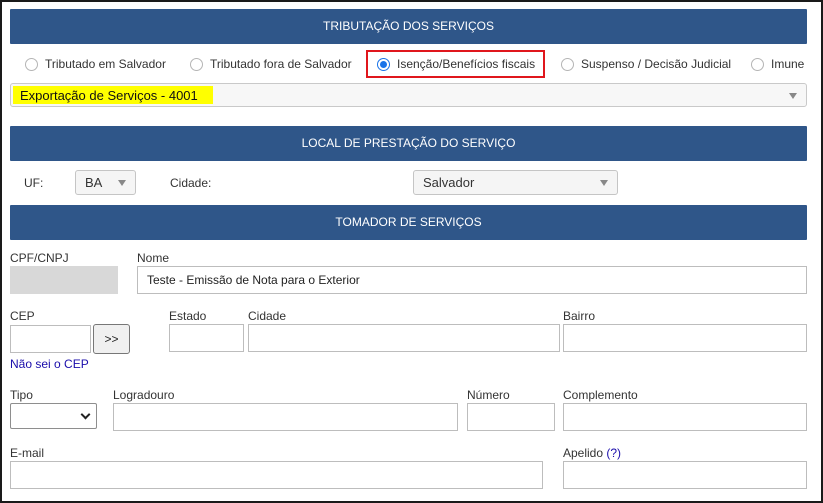  What do you see at coordinates (21, 395) in the screenshot?
I see `tipo-label: Tipo` at bounding box center [21, 395].